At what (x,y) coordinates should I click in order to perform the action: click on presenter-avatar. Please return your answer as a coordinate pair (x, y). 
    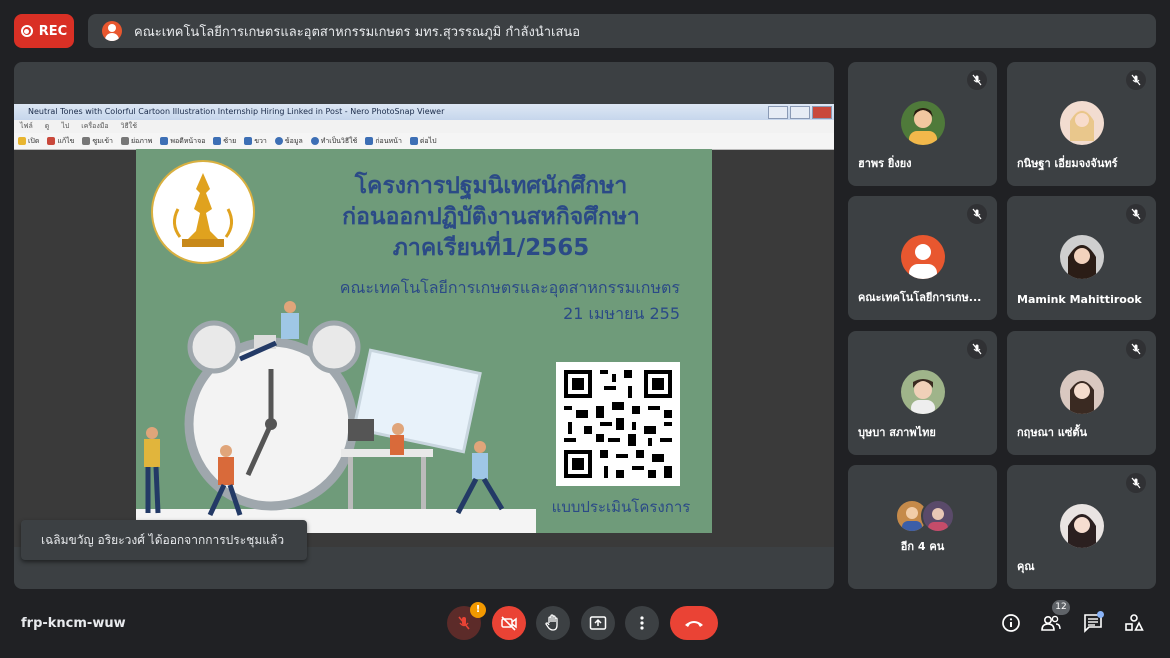
    Looking at the image, I should click on (112, 31).